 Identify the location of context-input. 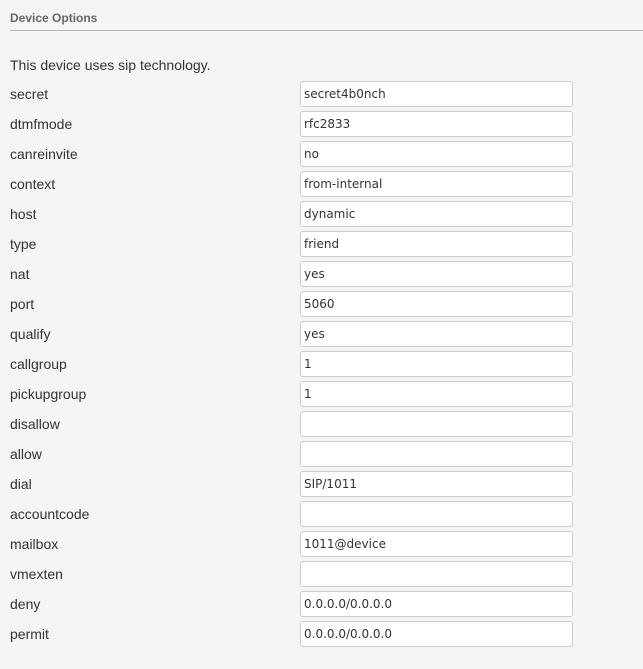
(436, 184).